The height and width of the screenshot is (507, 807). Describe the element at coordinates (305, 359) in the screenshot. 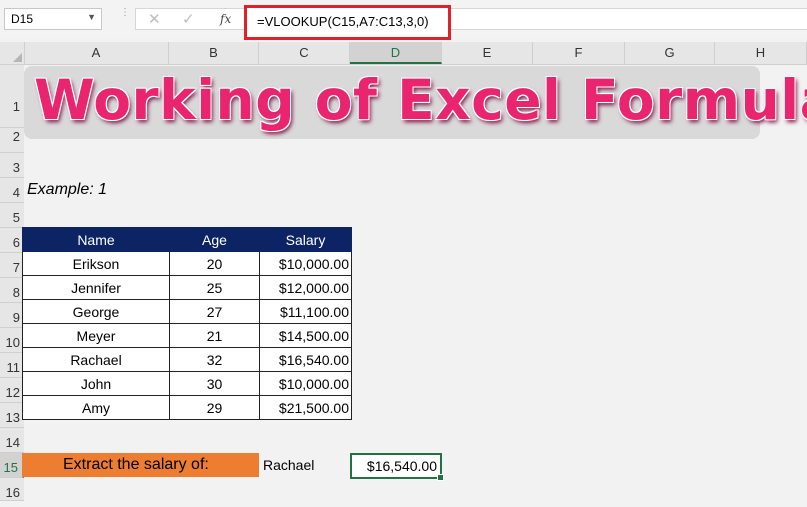

I see `cell-salary: $16,540.00` at that location.